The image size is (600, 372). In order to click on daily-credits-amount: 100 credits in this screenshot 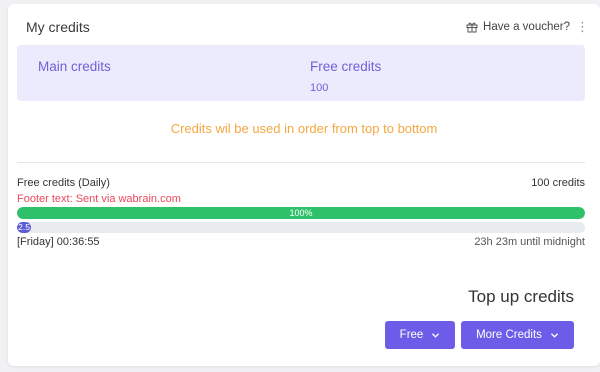, I will do `click(558, 183)`.